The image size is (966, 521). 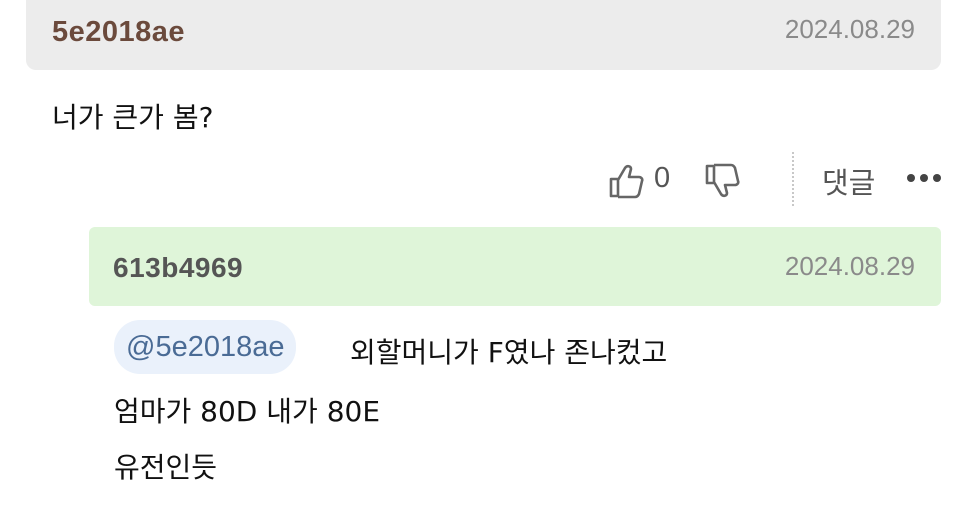 I want to click on reply-header: 613b4969 2024.08.29, so click(x=515, y=266).